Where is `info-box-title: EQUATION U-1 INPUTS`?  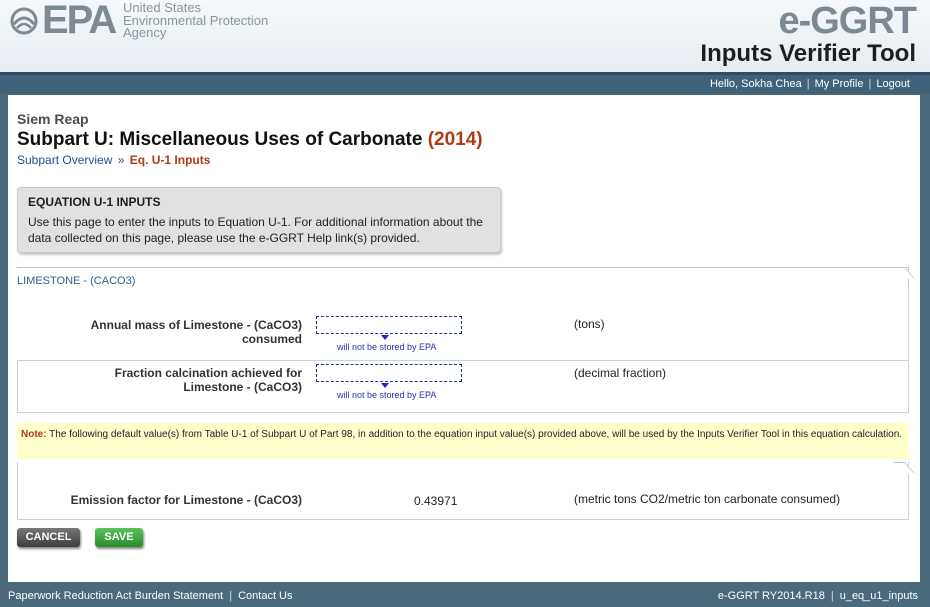 info-box-title: EQUATION U-1 INPUTS is located at coordinates (94, 202).